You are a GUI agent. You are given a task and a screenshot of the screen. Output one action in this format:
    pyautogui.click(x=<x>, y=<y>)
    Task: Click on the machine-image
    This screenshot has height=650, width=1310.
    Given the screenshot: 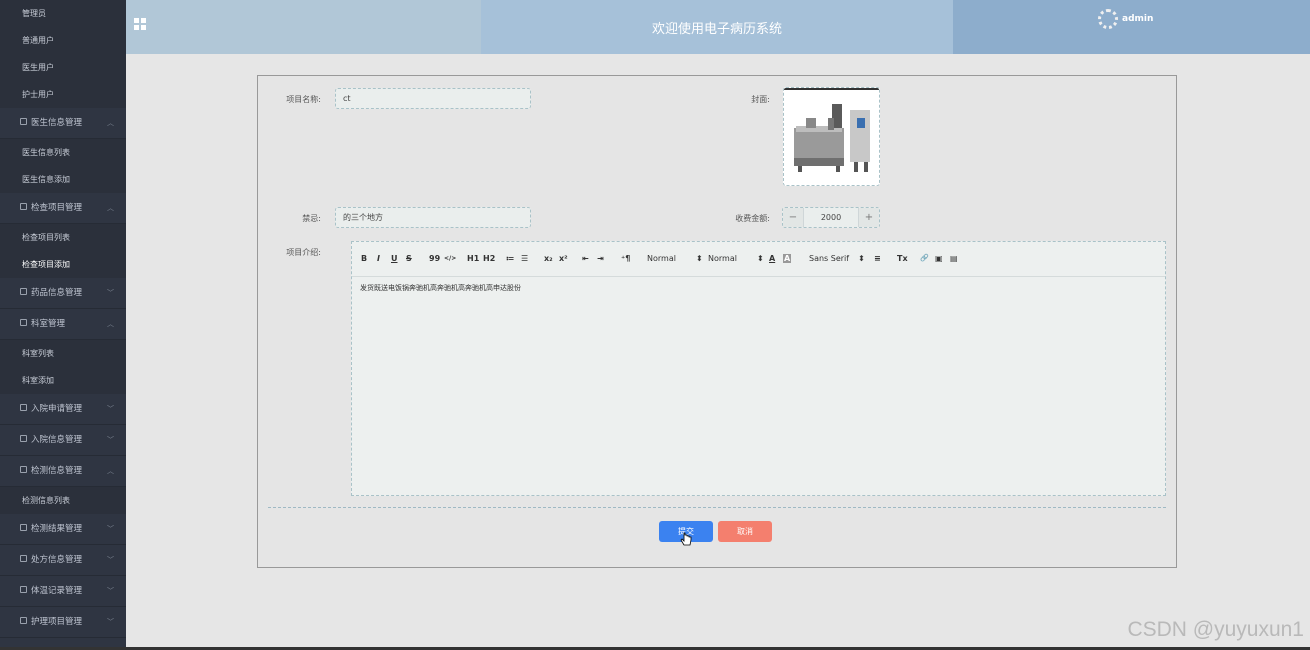 What is the action you would take?
    pyautogui.click(x=831, y=136)
    